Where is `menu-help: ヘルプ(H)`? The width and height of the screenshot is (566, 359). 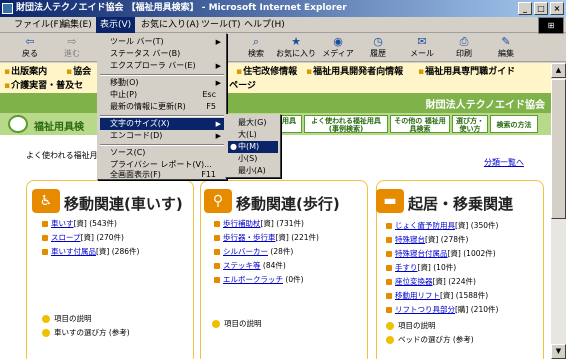 menu-help: ヘルプ(H) is located at coordinates (264, 25).